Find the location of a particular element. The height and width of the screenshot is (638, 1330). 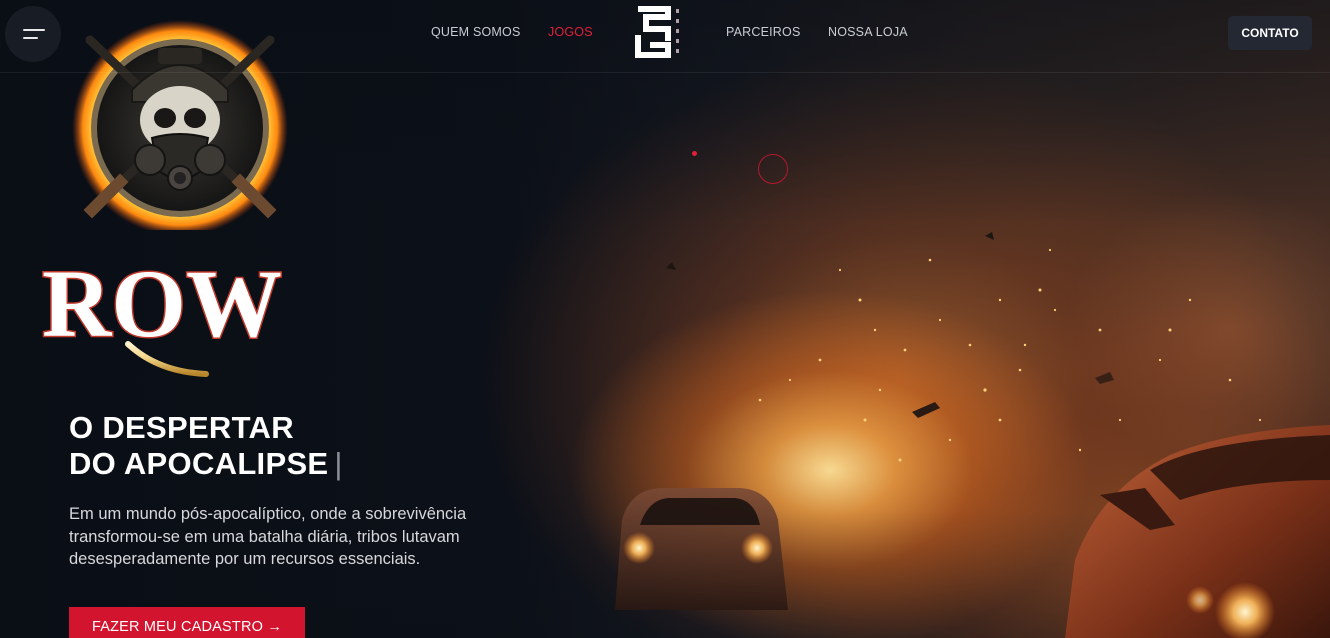

hero-title-line-2-text: DO APOCALIPSE is located at coordinates (199, 463).